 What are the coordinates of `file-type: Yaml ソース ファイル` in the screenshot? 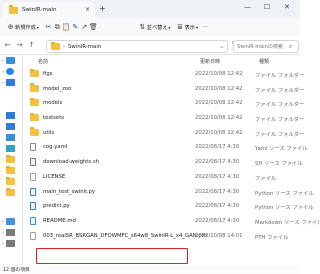 It's located at (281, 149).